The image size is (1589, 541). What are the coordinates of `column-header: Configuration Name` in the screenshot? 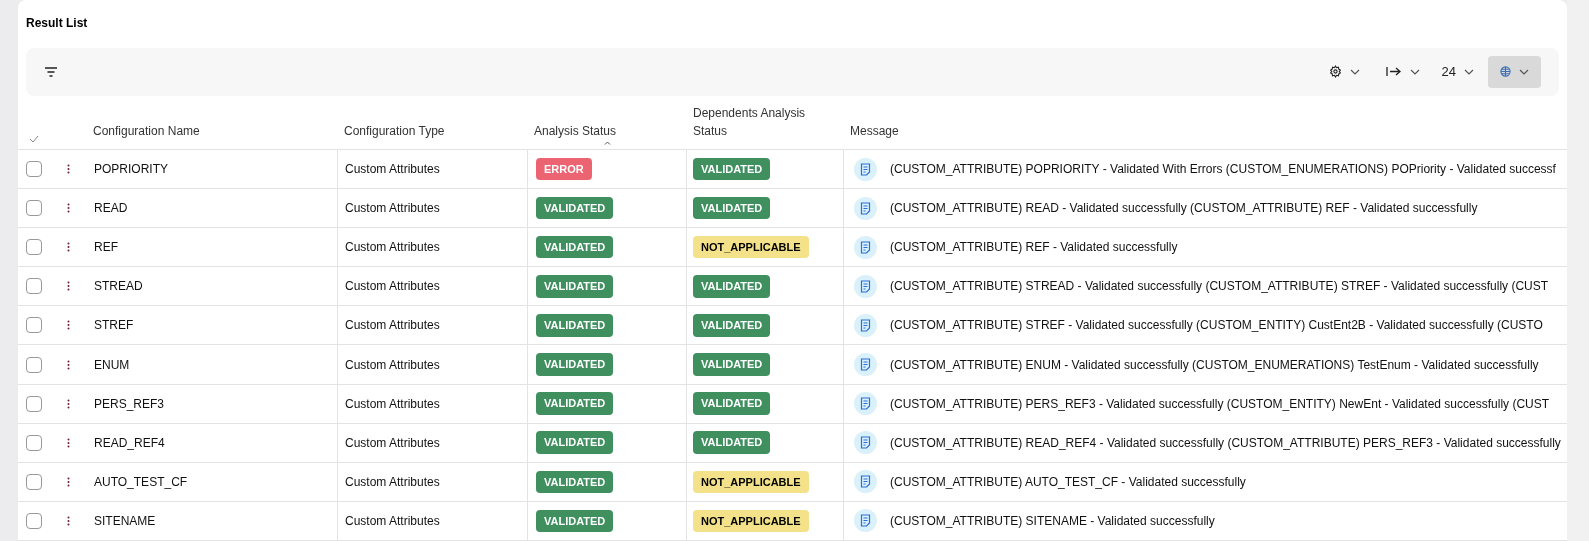 It's located at (215, 131).